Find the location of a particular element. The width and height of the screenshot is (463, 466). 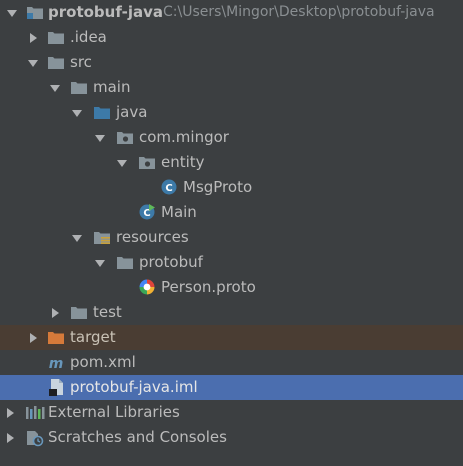

excluded-folder-icon is located at coordinates (56, 337).